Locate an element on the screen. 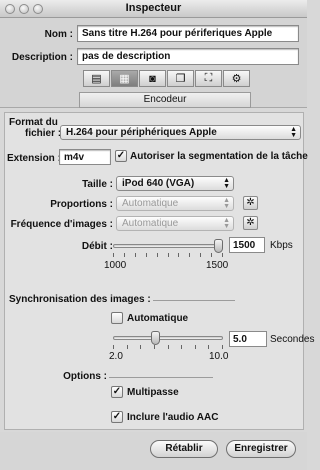  extension-field: m4v is located at coordinates (85, 157).